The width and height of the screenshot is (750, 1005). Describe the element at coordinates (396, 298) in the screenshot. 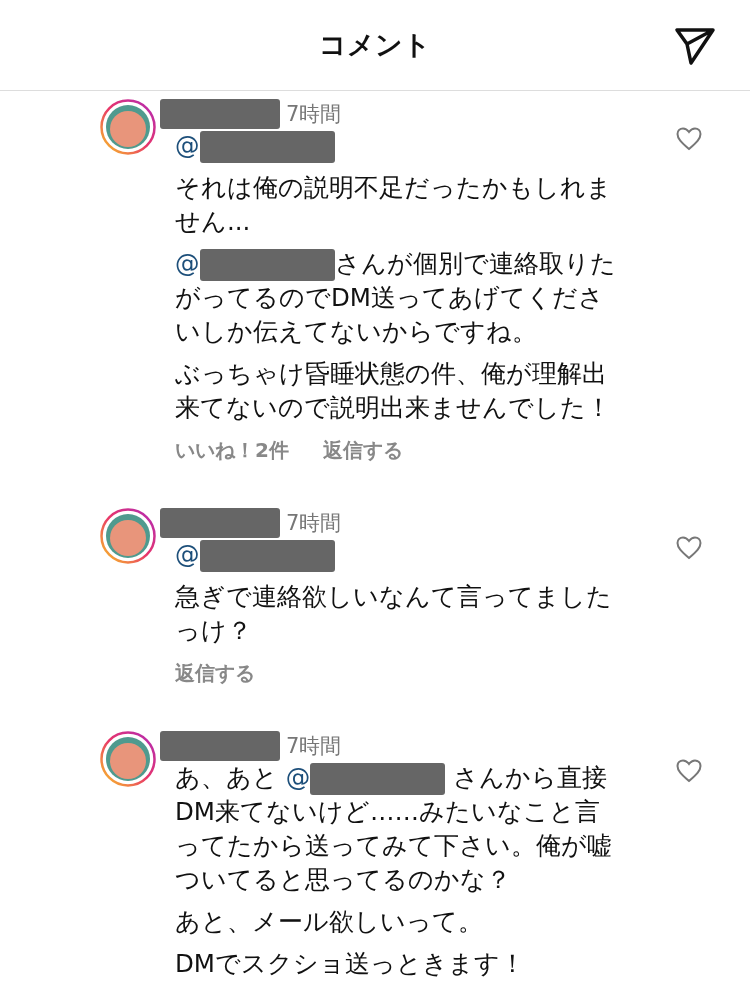

I see `comment-text: @ さんが個別で連絡取りたがってるのでDM送ってあげてくださいしか伝えてないからですね。` at that location.